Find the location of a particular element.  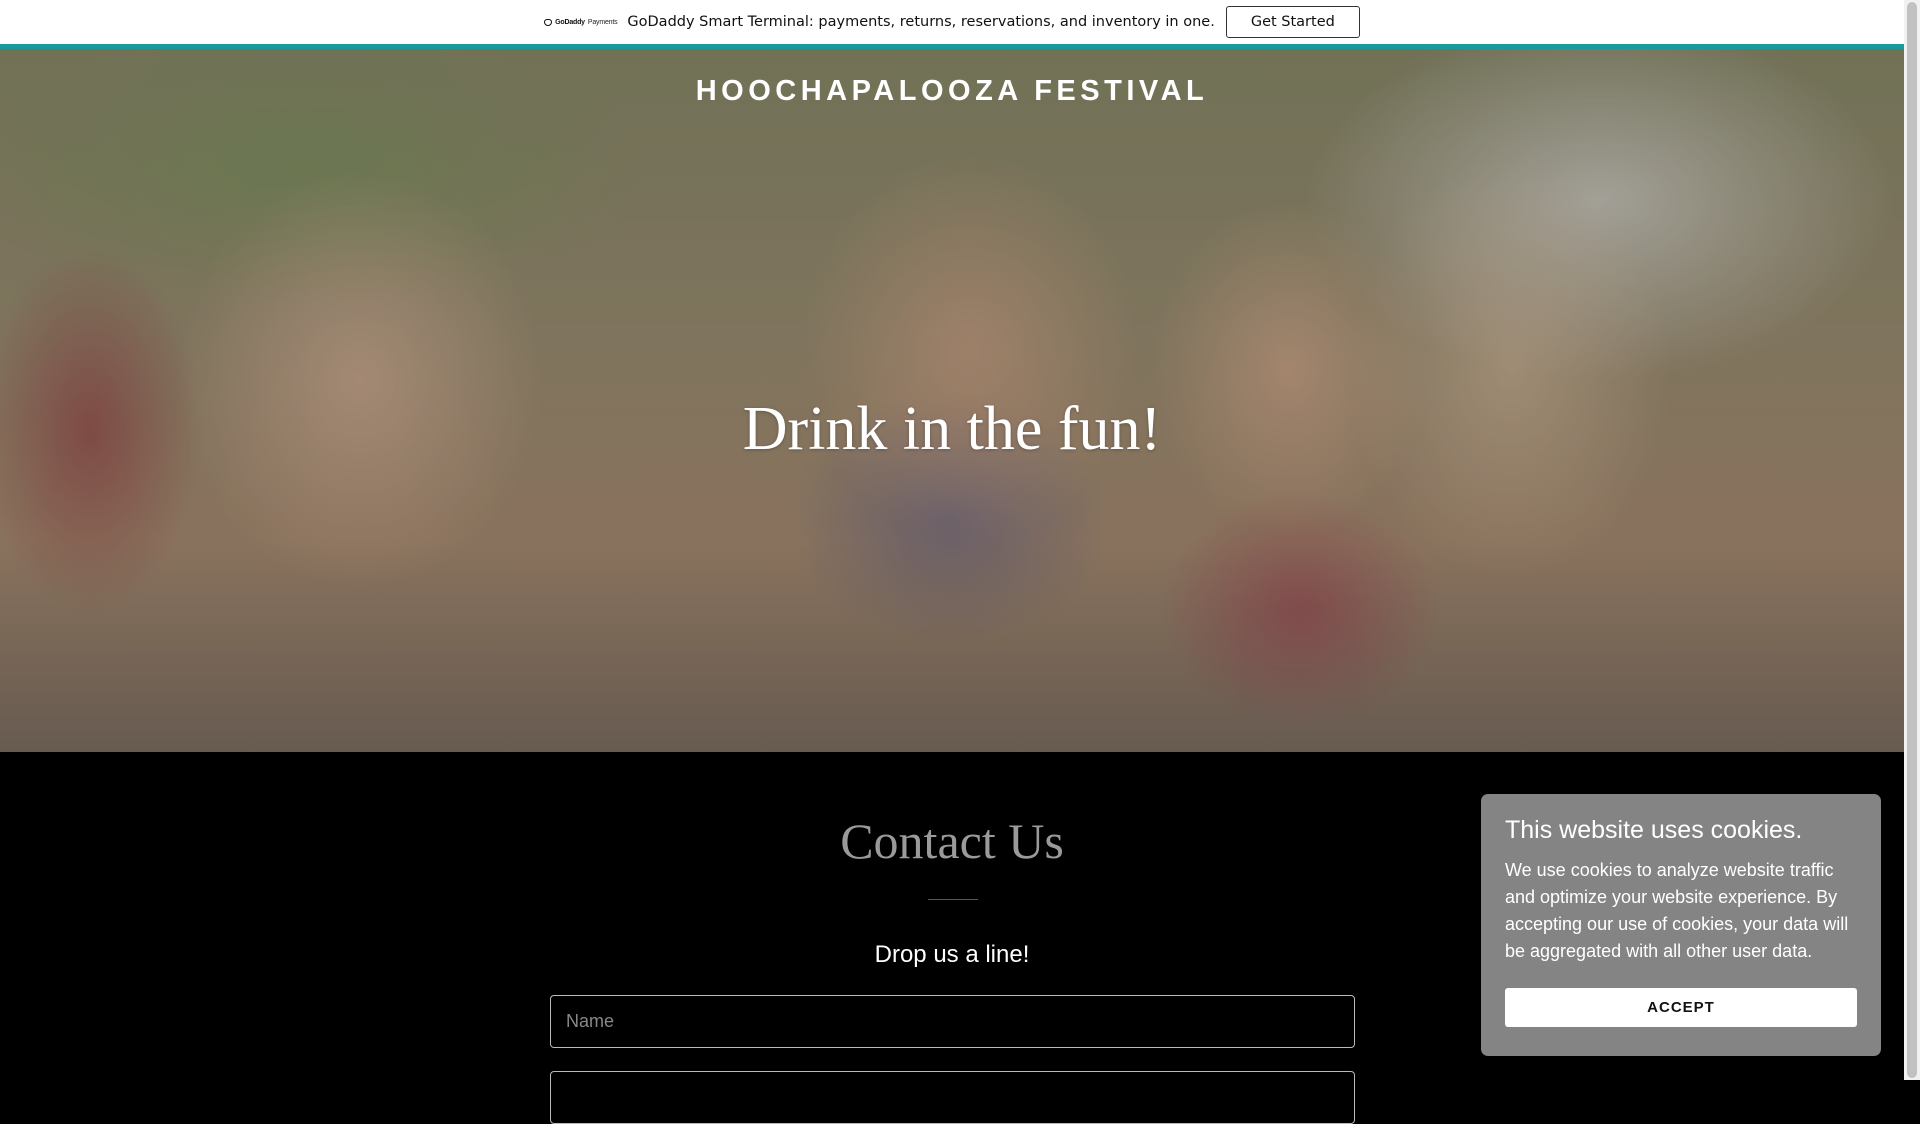

logo-brand: GoDaddy is located at coordinates (570, 22).